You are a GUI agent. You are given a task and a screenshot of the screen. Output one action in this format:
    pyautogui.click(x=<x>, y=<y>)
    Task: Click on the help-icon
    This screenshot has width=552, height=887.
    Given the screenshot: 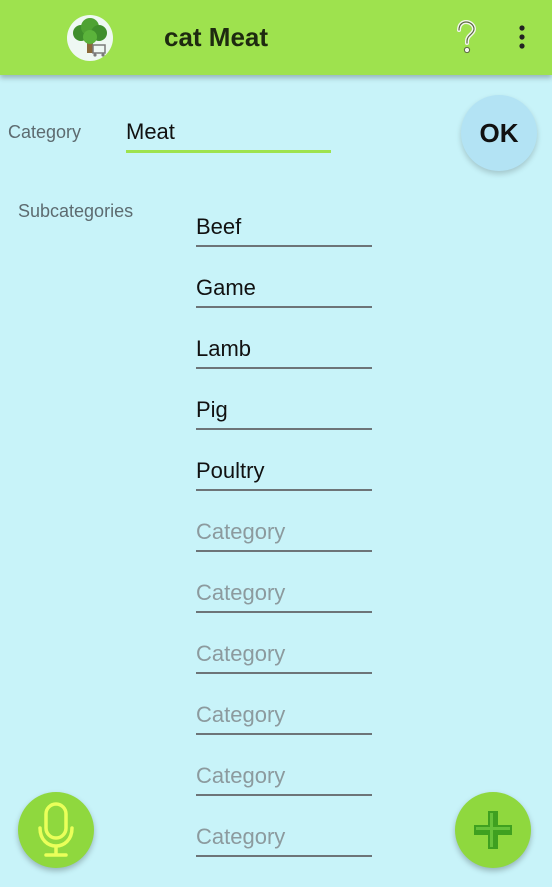 What is the action you would take?
    pyautogui.click(x=467, y=37)
    